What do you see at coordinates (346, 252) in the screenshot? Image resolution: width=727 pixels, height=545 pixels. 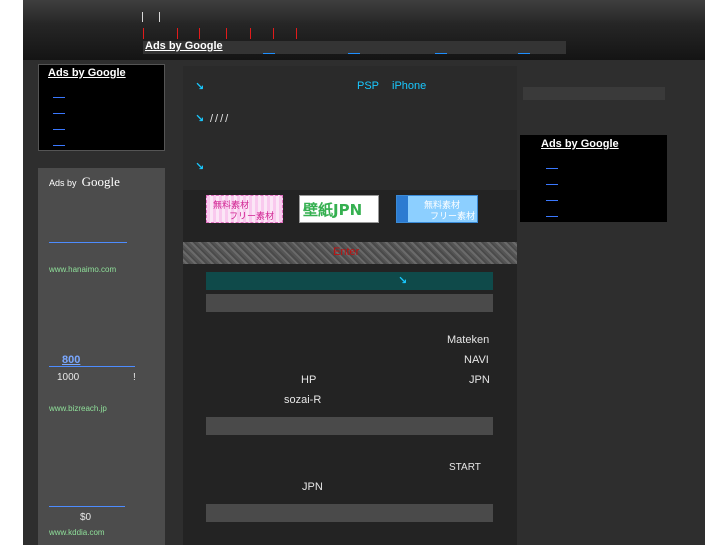 I see `enter-link: Enter` at bounding box center [346, 252].